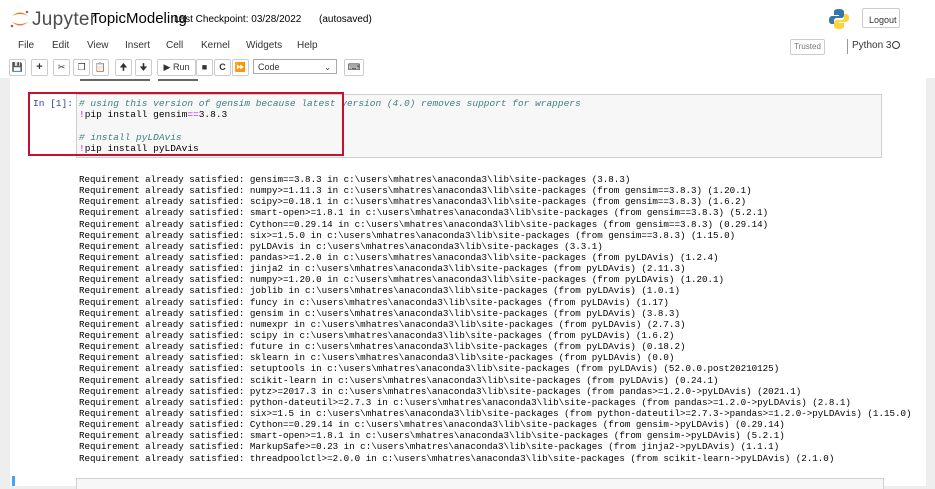 The height and width of the screenshot is (489, 935). Describe the element at coordinates (123, 67) in the screenshot. I see `move-up-icon: 🠉` at that location.